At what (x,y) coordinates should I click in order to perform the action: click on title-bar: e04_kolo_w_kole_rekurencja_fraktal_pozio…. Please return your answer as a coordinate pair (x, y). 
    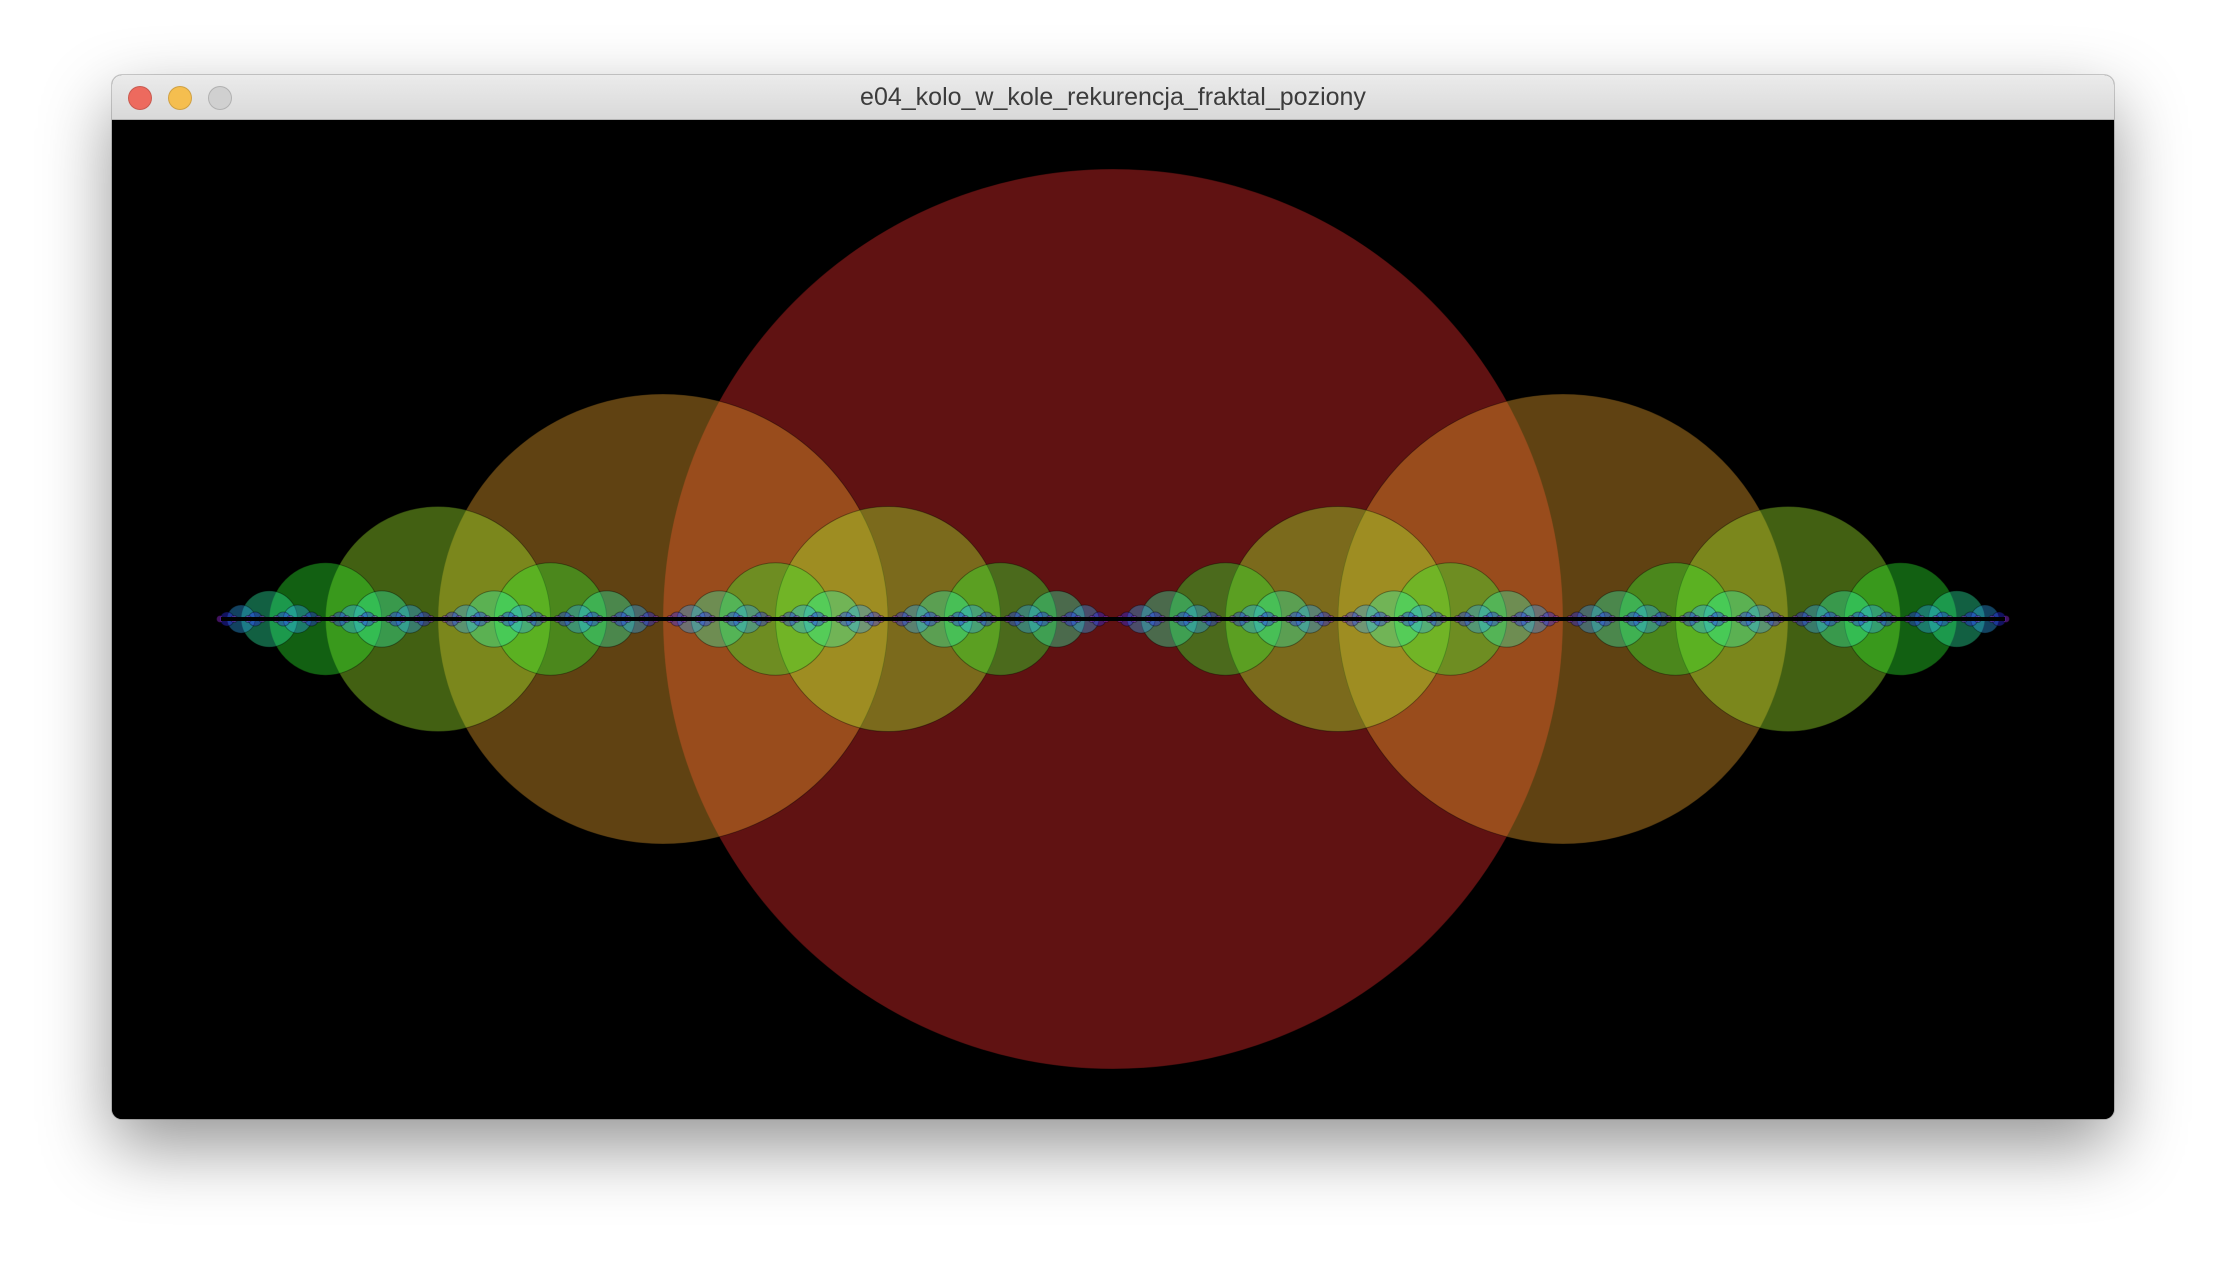
    Looking at the image, I should click on (1113, 97).